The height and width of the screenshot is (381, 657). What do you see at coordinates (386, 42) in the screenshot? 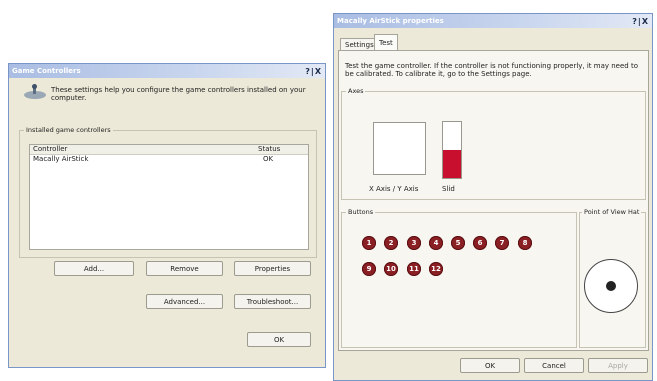
I see `tab-test: Test` at bounding box center [386, 42].